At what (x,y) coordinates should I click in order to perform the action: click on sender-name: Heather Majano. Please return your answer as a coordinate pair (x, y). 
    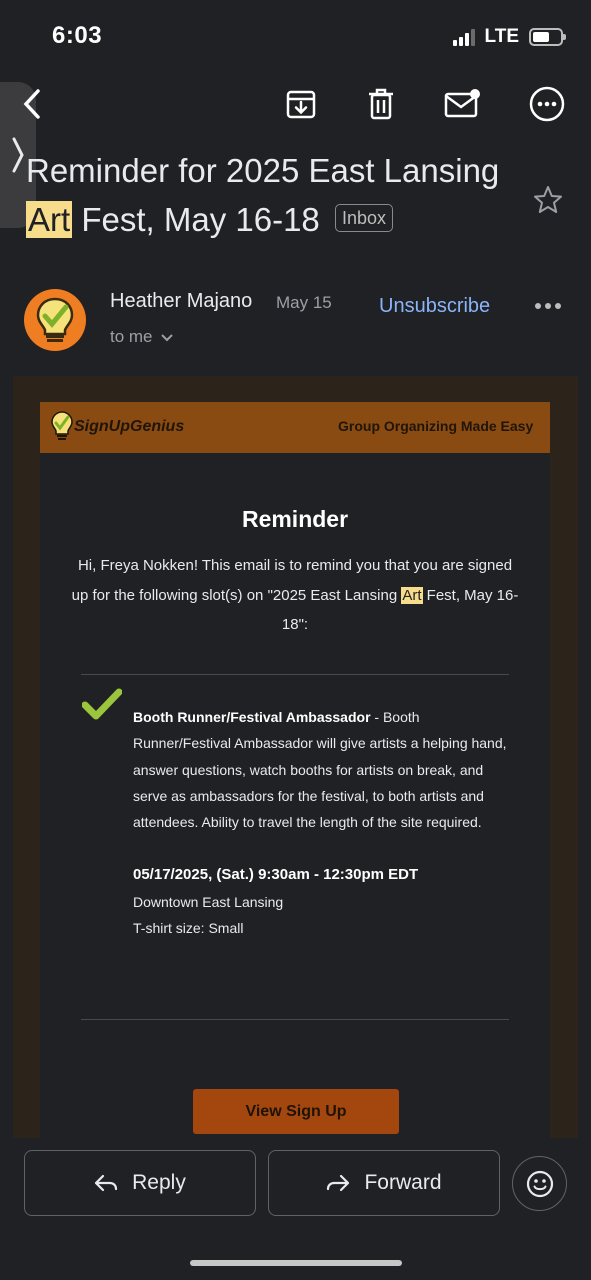
    Looking at the image, I should click on (181, 301).